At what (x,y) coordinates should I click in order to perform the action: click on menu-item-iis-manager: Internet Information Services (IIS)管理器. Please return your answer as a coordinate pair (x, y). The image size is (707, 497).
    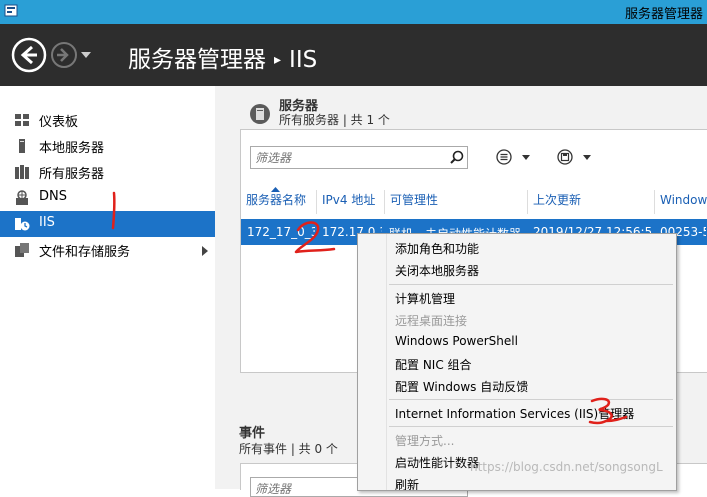
    Looking at the image, I should click on (514, 413).